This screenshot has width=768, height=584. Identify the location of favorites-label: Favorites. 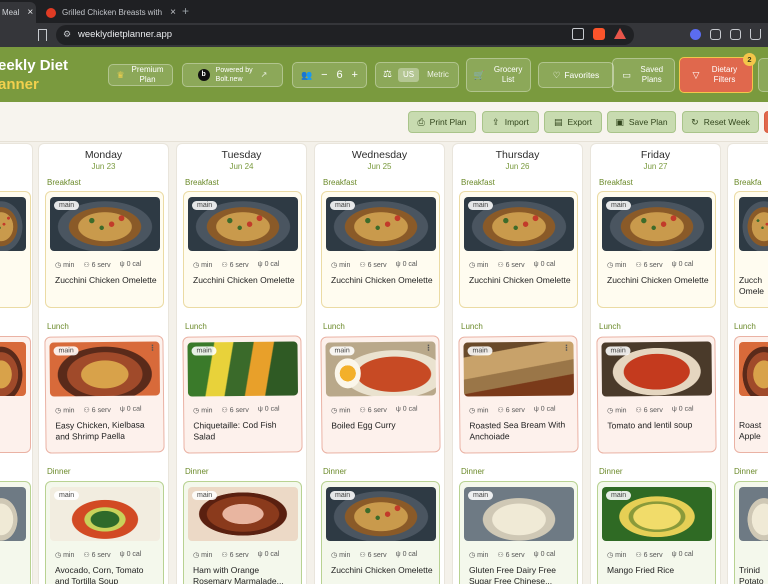
(582, 75).